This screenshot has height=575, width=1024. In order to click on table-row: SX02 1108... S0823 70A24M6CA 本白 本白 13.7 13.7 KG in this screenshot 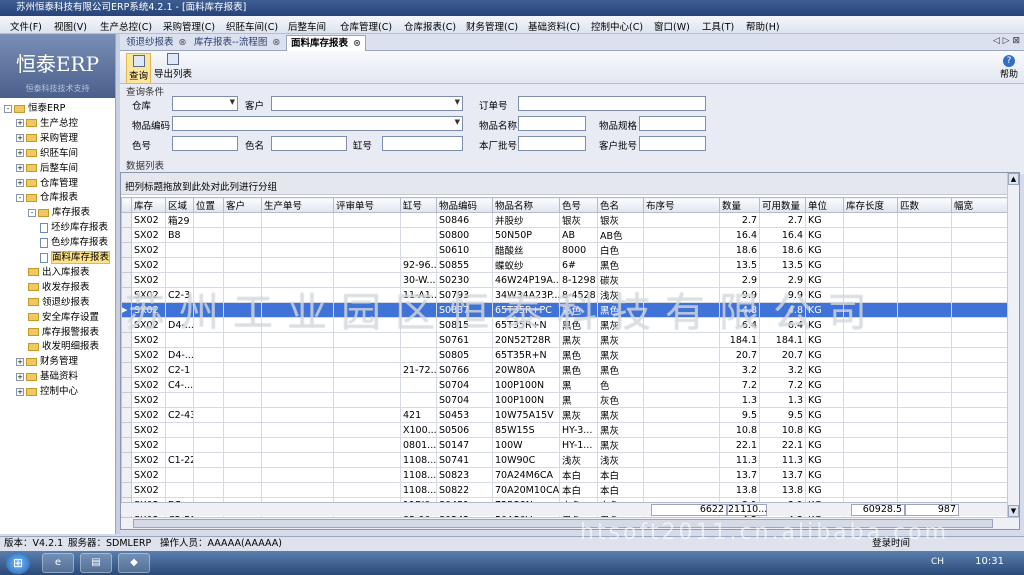, I will do `click(565, 475)`.